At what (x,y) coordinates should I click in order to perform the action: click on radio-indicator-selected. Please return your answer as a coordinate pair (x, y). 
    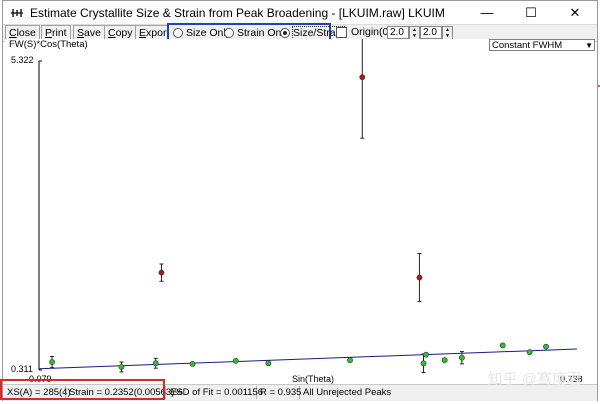
    Looking at the image, I should click on (285, 33).